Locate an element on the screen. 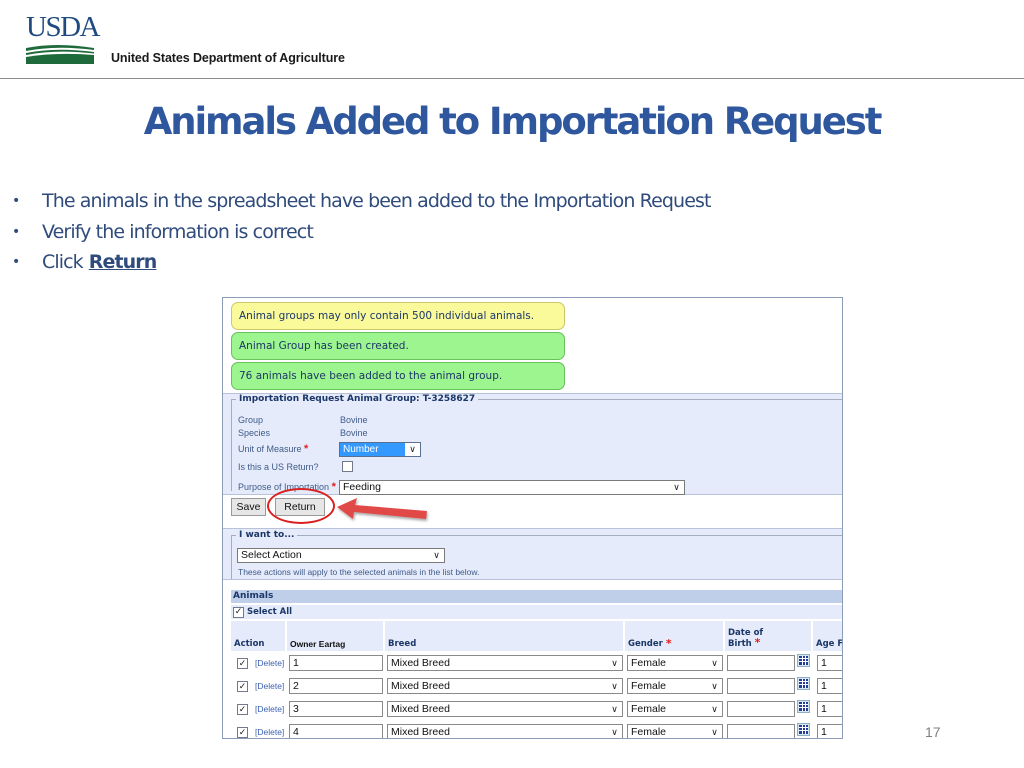  unit-of-measure-value: Number is located at coordinates (372, 449).